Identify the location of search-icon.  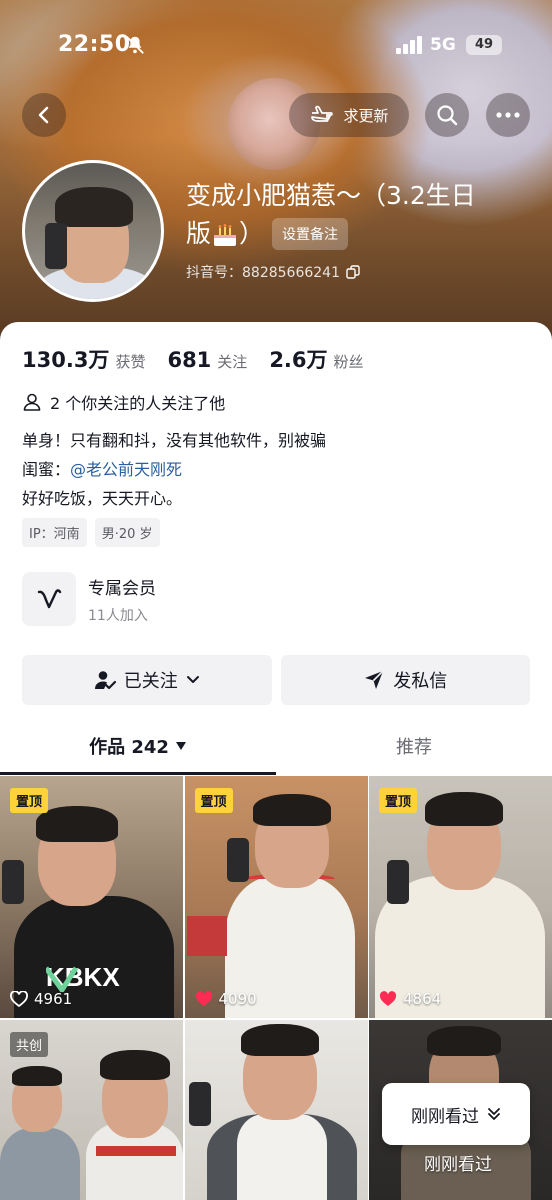
(447, 115).